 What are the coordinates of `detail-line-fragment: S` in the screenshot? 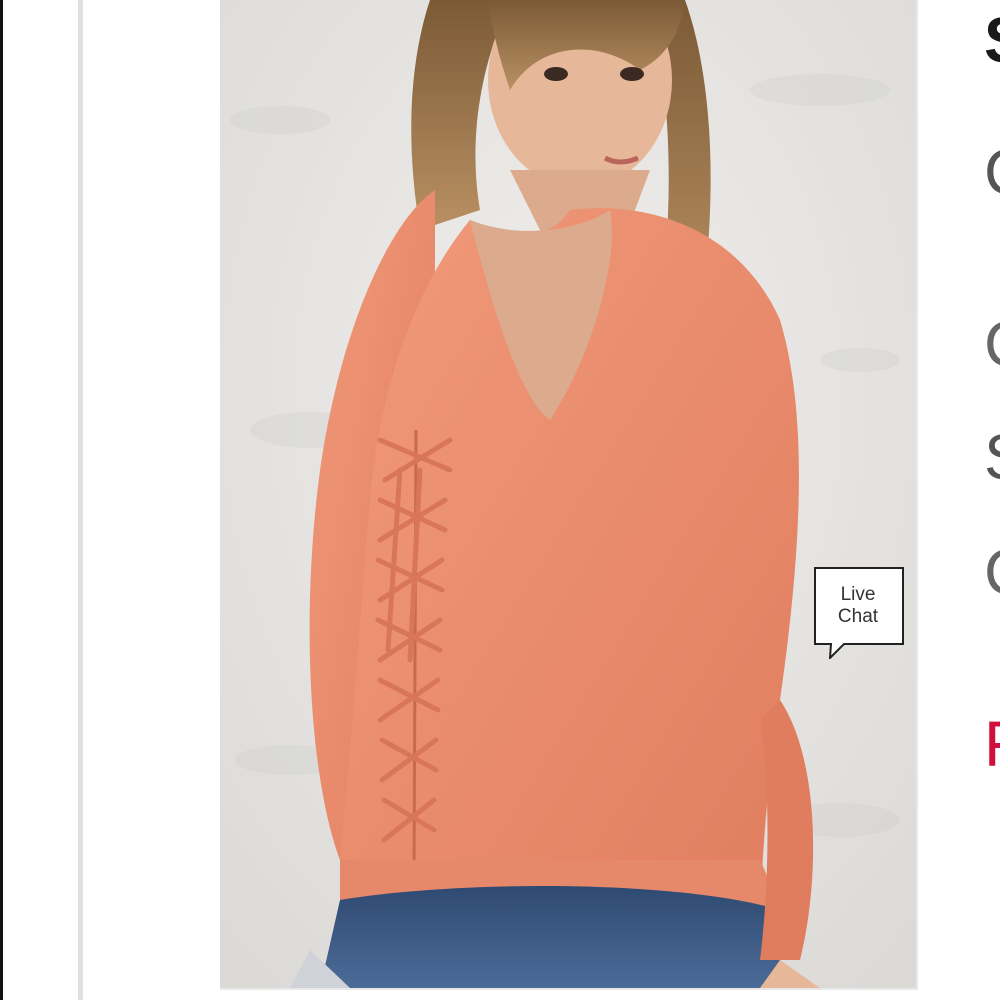 It's located at (992, 457).